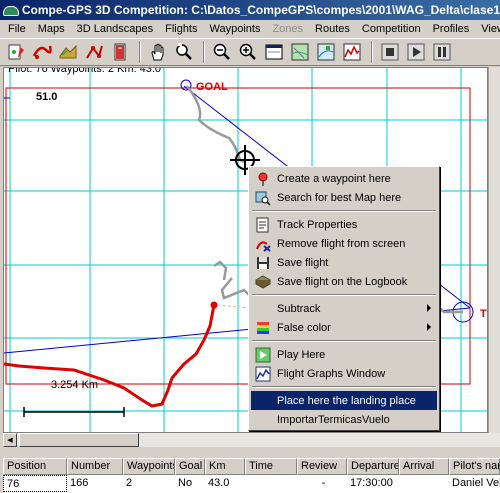 This screenshot has height=493, width=500. What do you see at coordinates (225, 466) in the screenshot?
I see `column-header: Km` at bounding box center [225, 466].